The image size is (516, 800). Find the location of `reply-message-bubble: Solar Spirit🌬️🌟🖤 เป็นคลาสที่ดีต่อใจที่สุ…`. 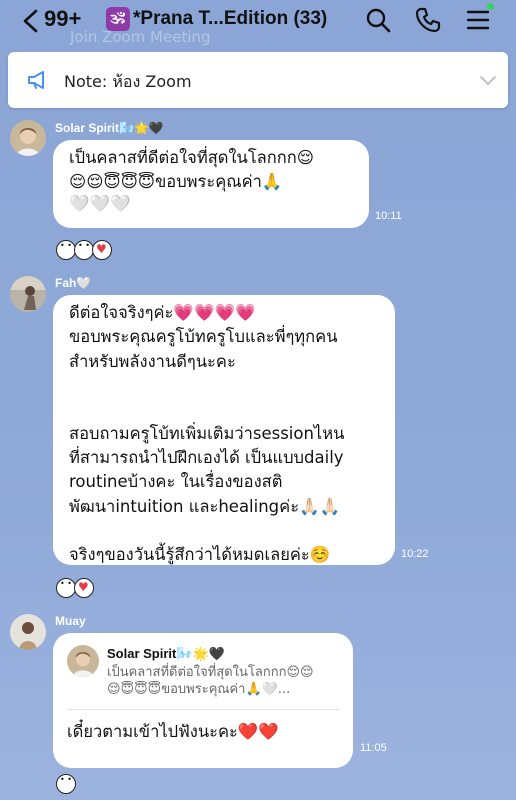

reply-message-bubble: Solar Spirit🌬️🌟🖤 เป็นคลาสที่ดีต่อใจที่สุ… is located at coordinates (203, 700).